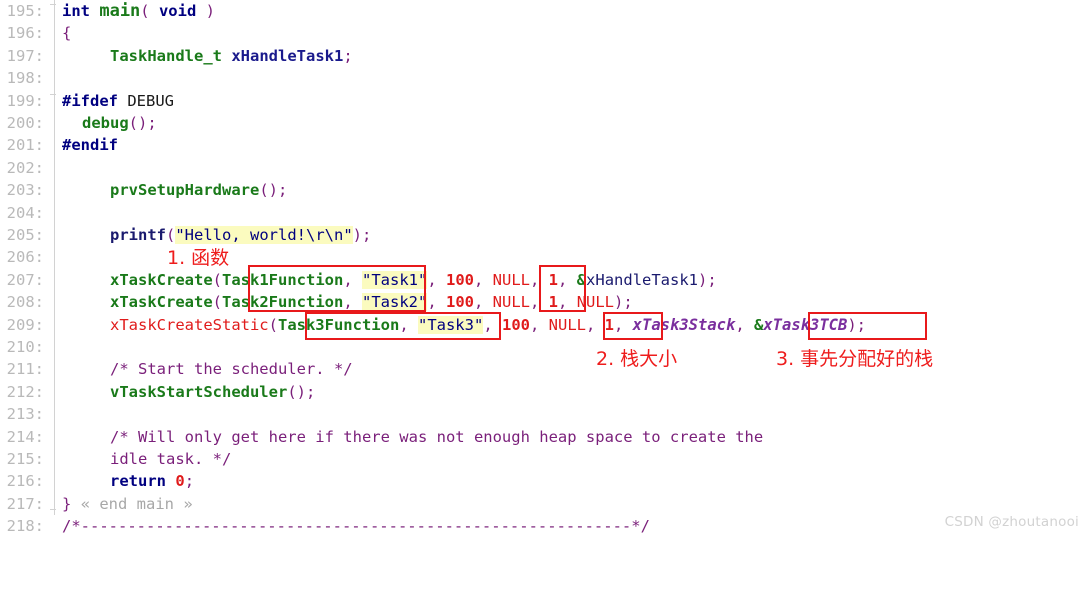 This screenshot has height=605, width=1089. What do you see at coordinates (544, 33) in the screenshot?
I see `code-line: 196: {` at bounding box center [544, 33].